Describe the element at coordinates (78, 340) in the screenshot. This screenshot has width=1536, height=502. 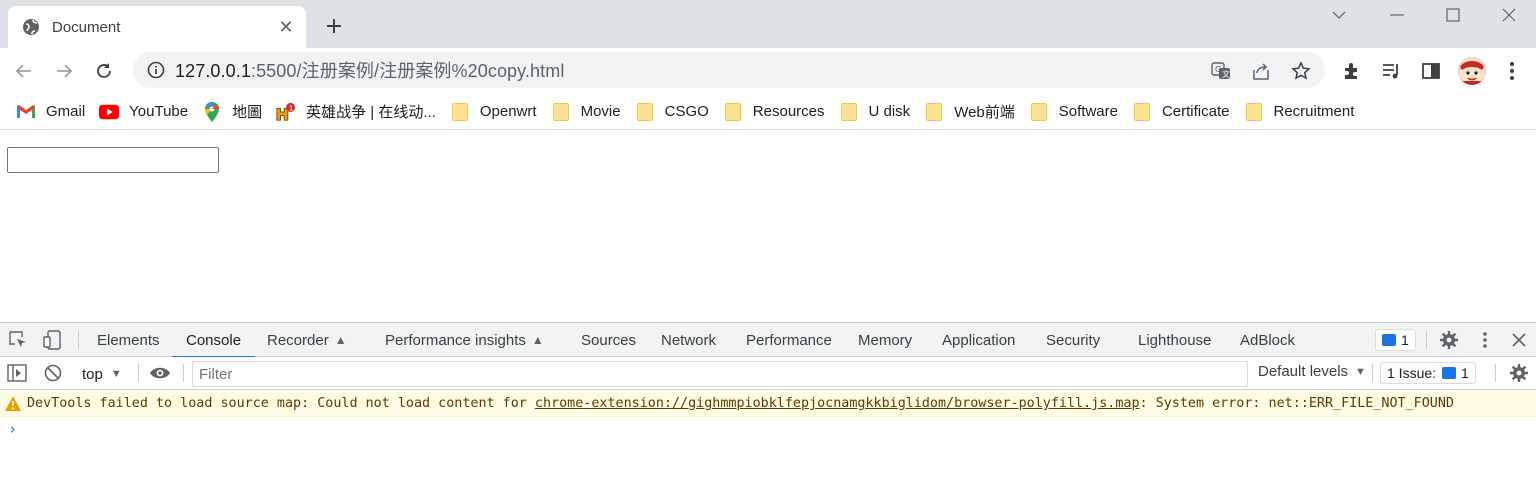
I see `divider` at that location.